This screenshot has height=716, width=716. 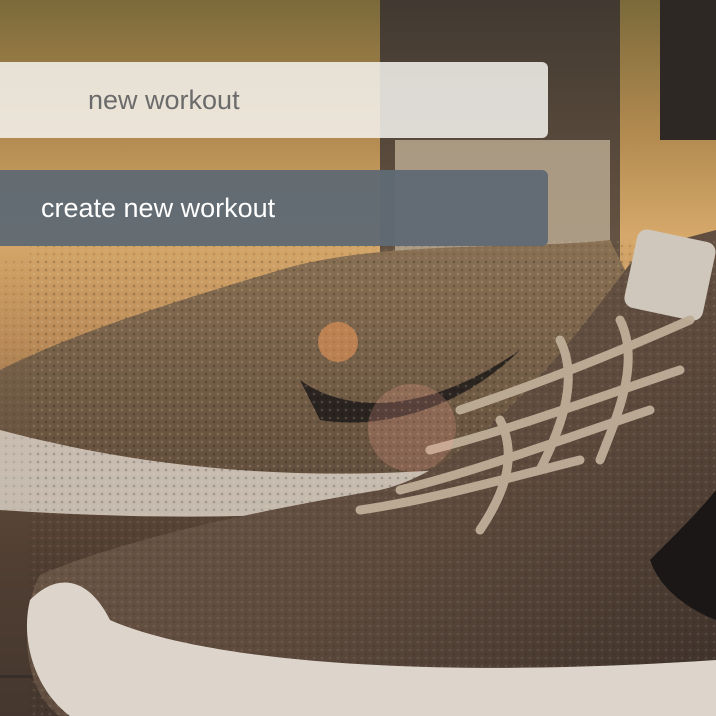 I want to click on front-leg, so click(x=688, y=70).